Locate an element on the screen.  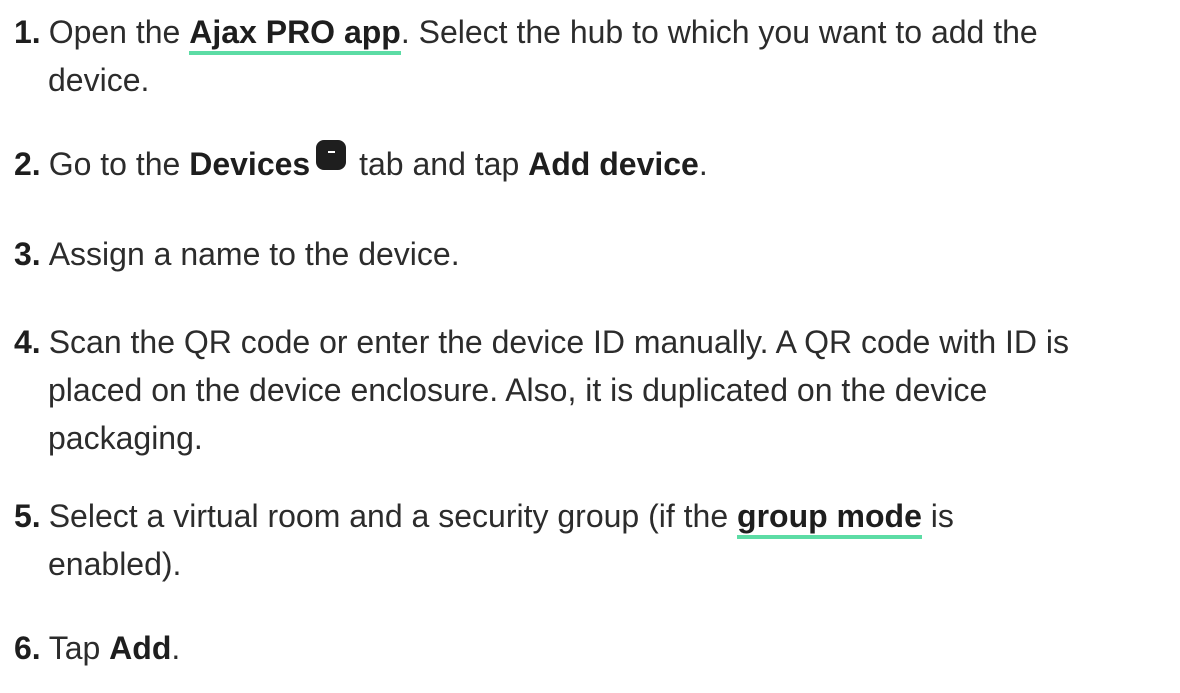
step-number: 3. is located at coordinates (27, 254).